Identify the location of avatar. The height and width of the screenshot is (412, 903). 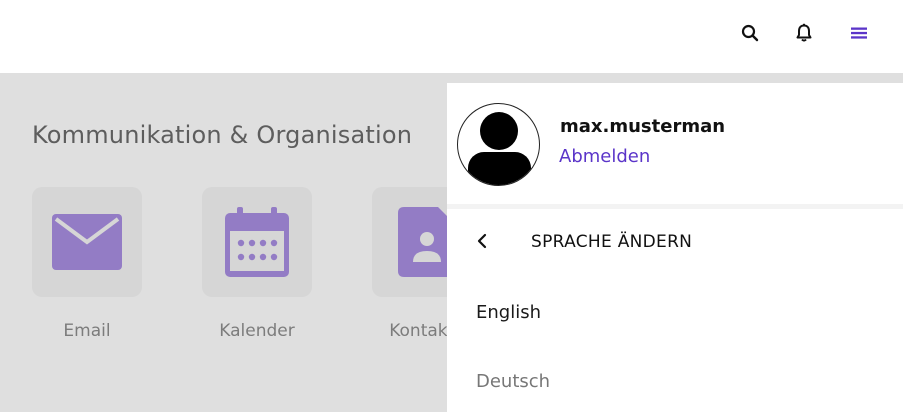
(498, 144).